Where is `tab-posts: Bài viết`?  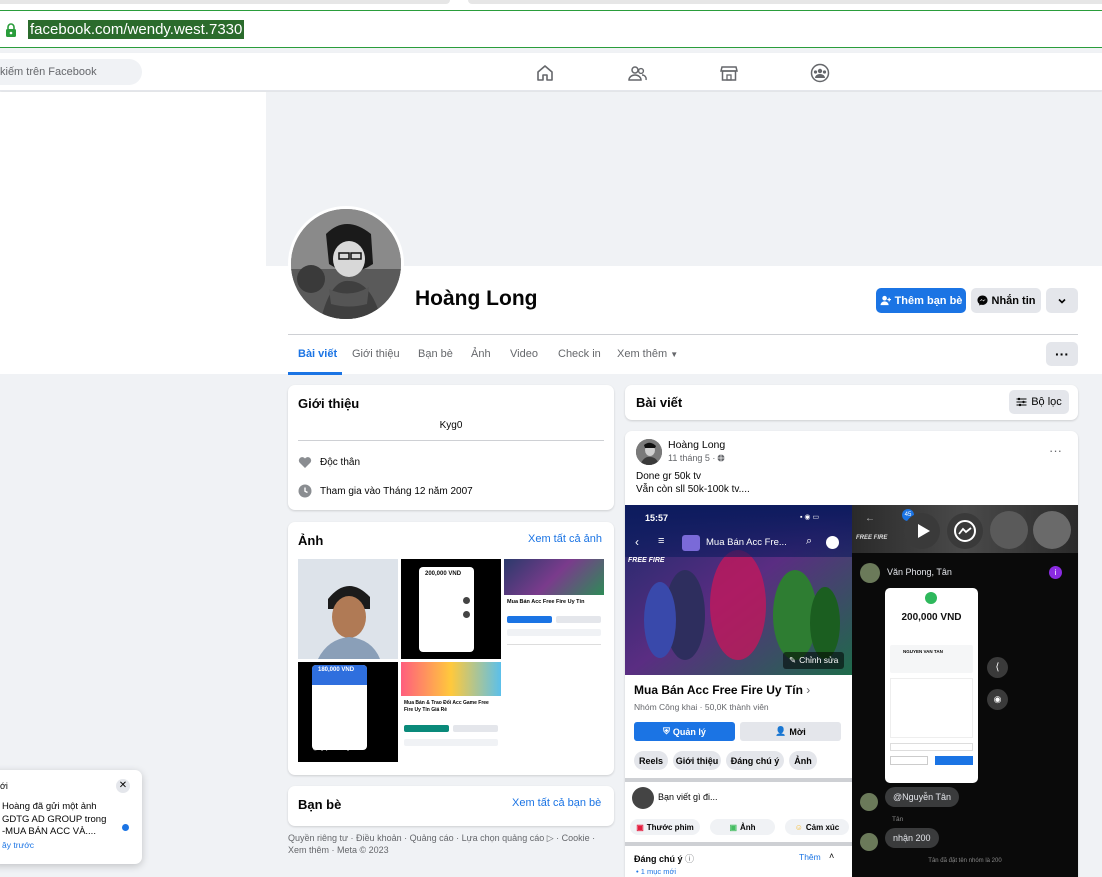
tab-posts: Bài viết is located at coordinates (317, 354).